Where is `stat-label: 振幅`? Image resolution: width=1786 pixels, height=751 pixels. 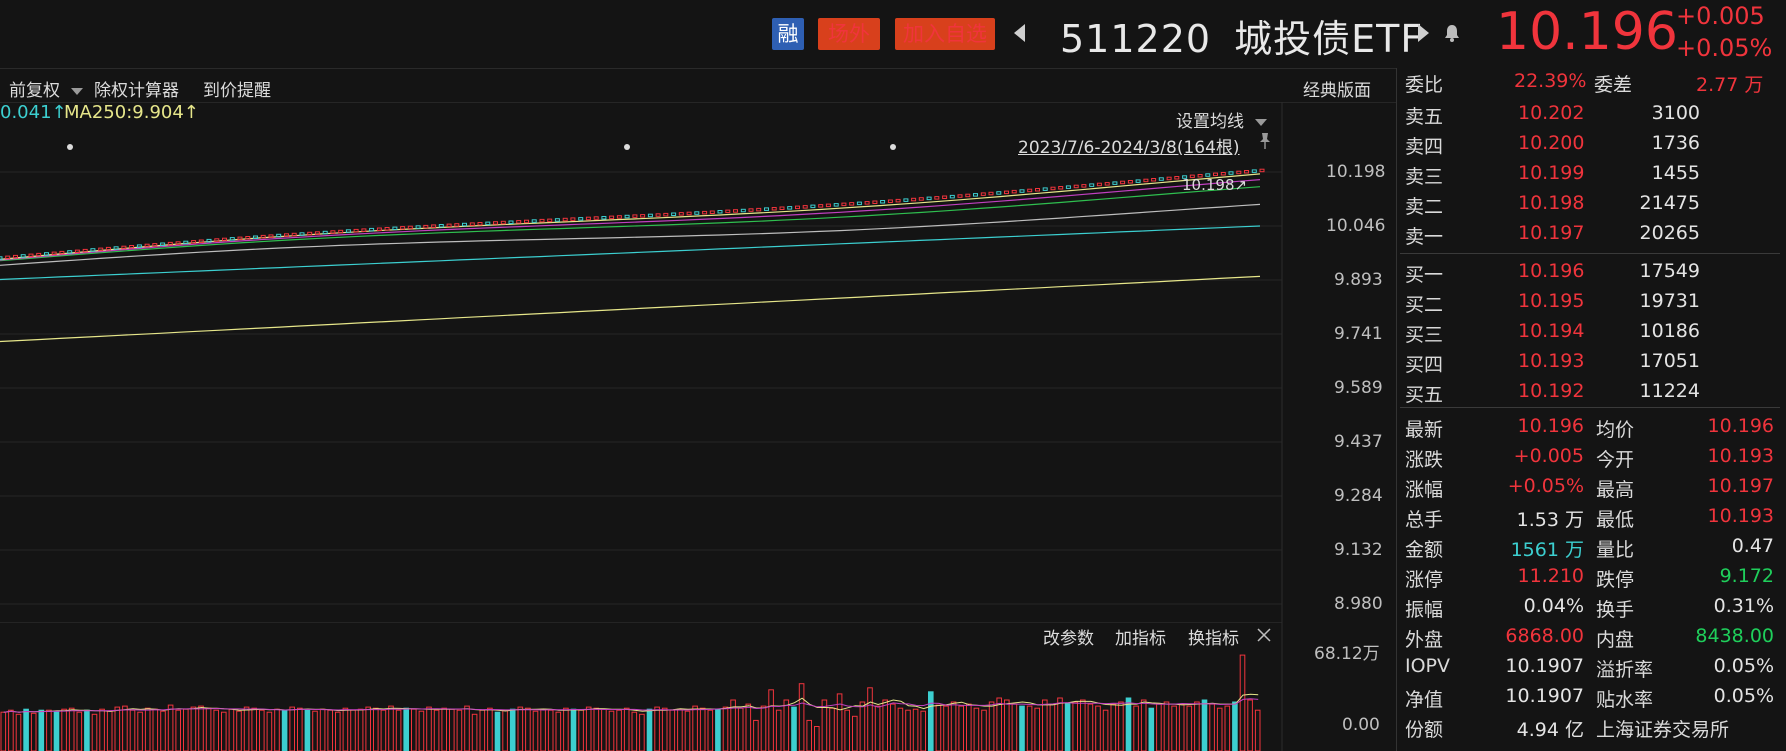
stat-label: 振幅 is located at coordinates (1424, 610).